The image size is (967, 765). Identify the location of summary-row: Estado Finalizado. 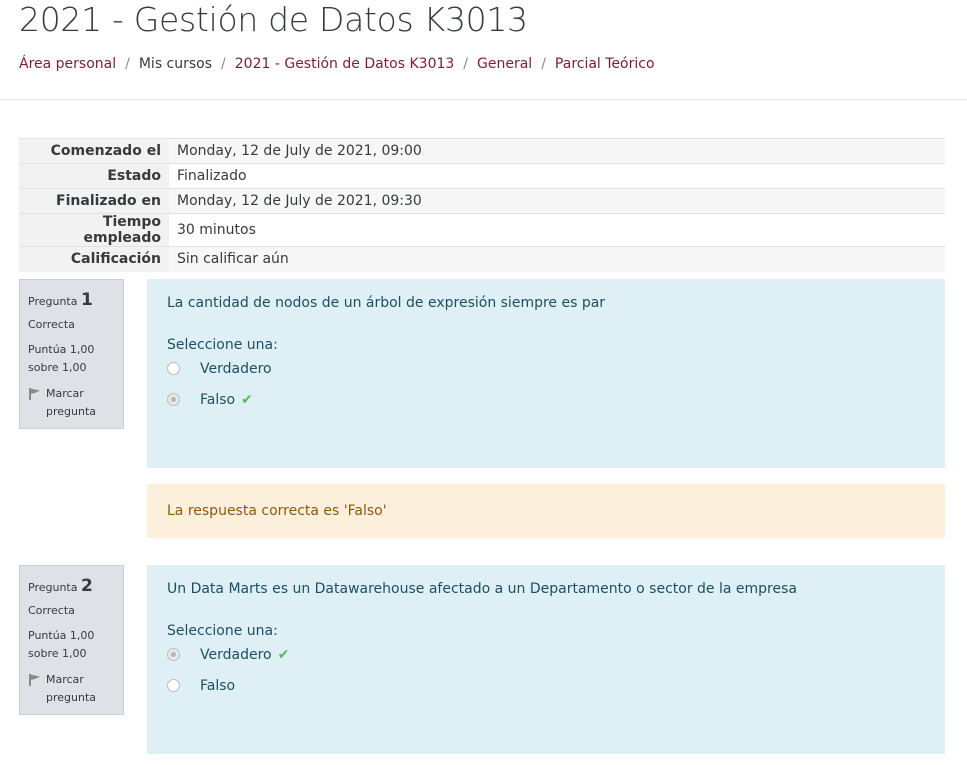
(482, 176).